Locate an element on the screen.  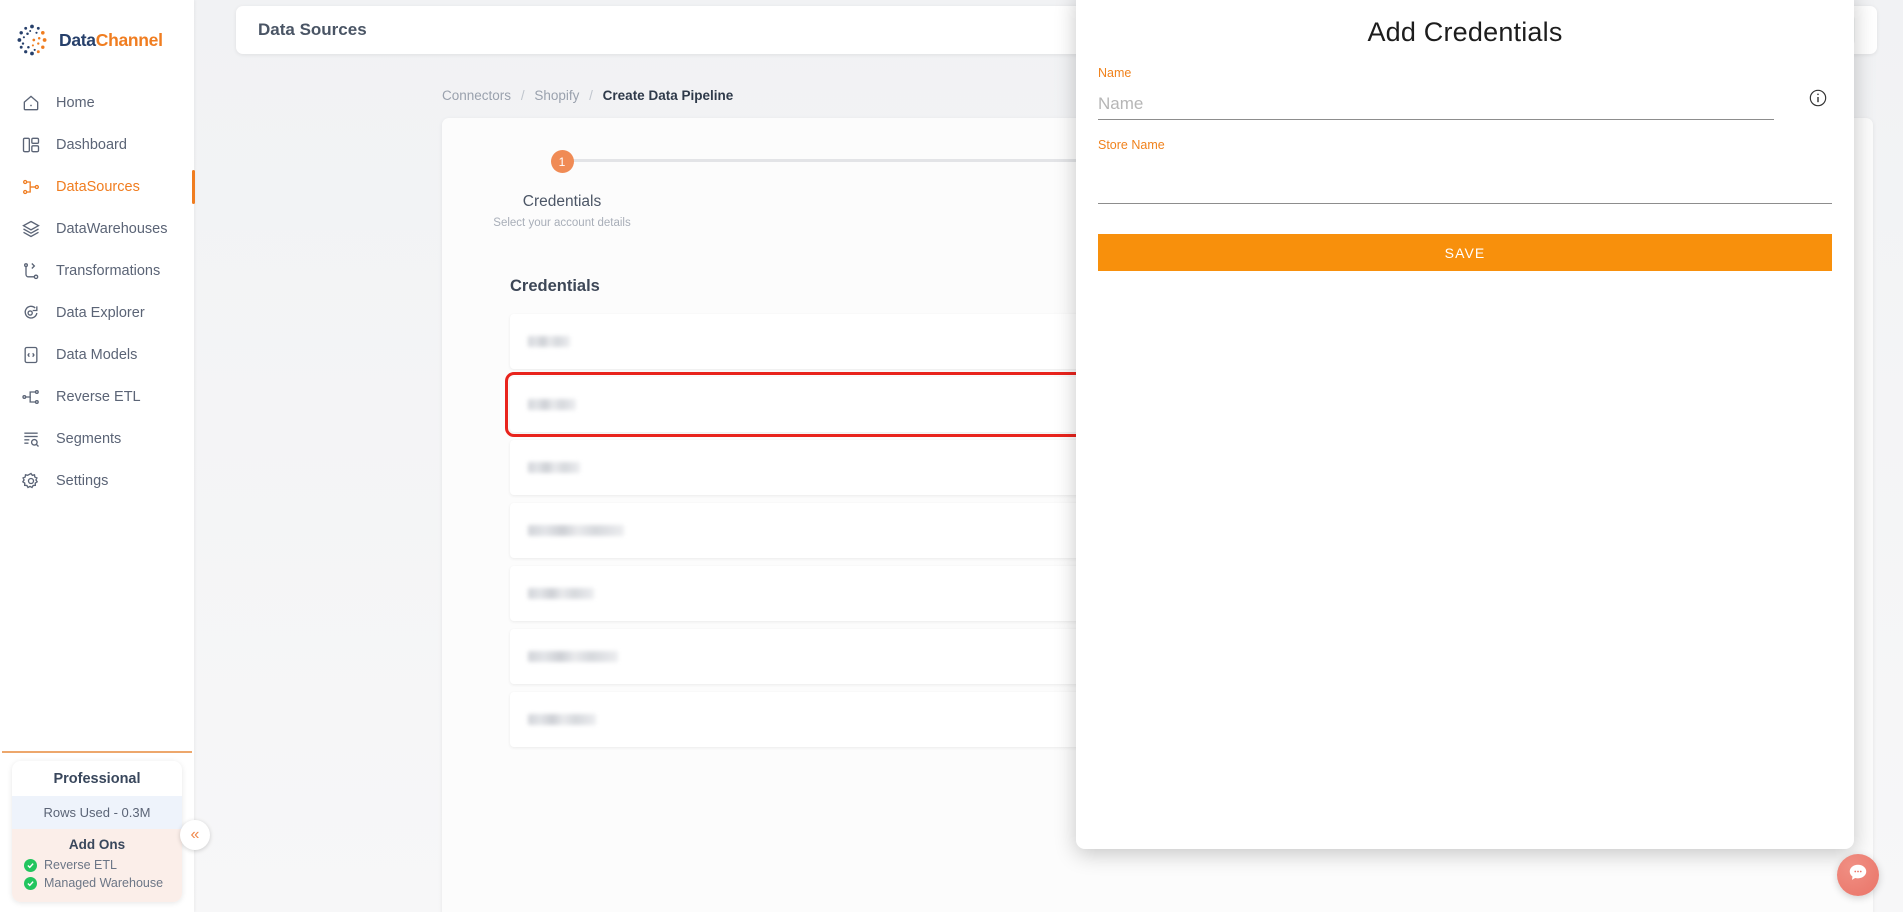
sidebar-item-data-models: Data Models is located at coordinates (97, 355).